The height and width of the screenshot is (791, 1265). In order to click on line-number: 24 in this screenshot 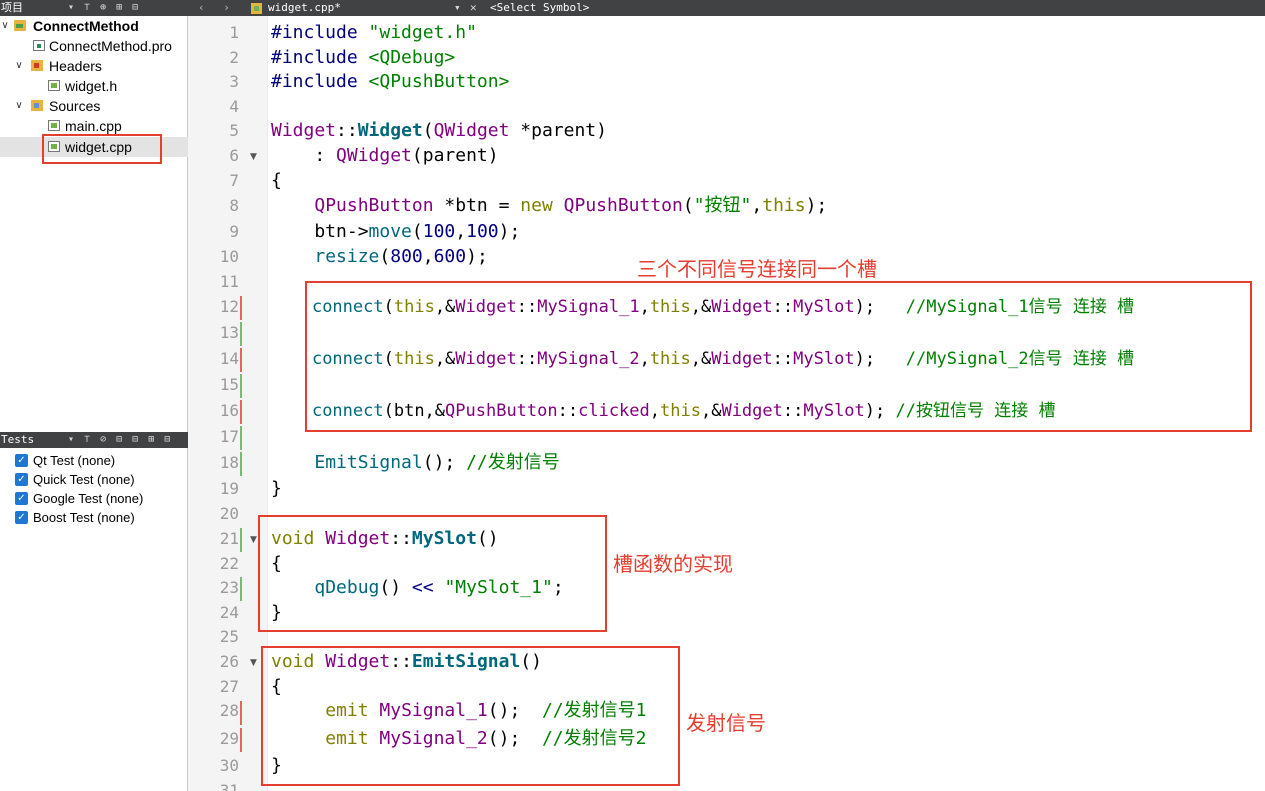, I will do `click(229, 612)`.